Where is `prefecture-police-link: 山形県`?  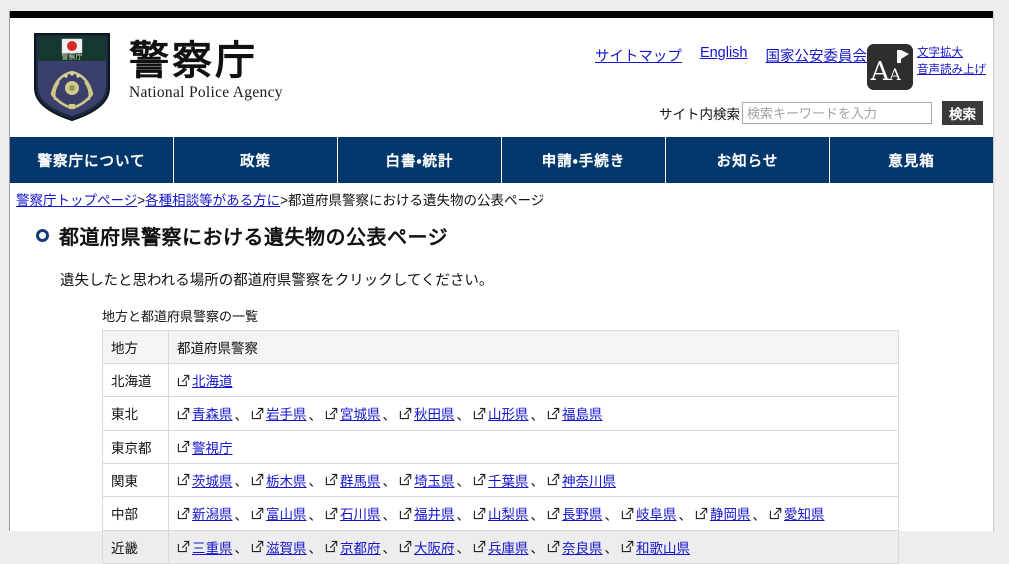 prefecture-police-link: 山形県 is located at coordinates (501, 413).